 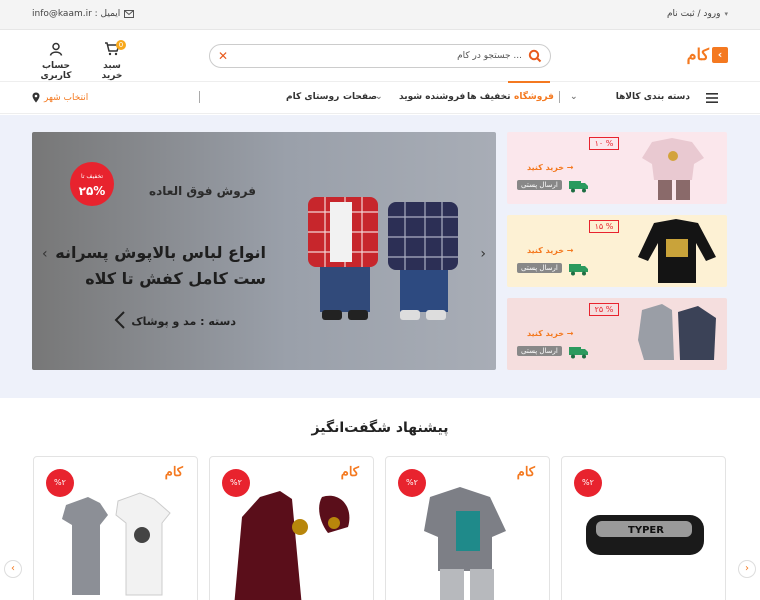 I want to click on nav-item-discounts: تخفیف ها, so click(x=489, y=97).